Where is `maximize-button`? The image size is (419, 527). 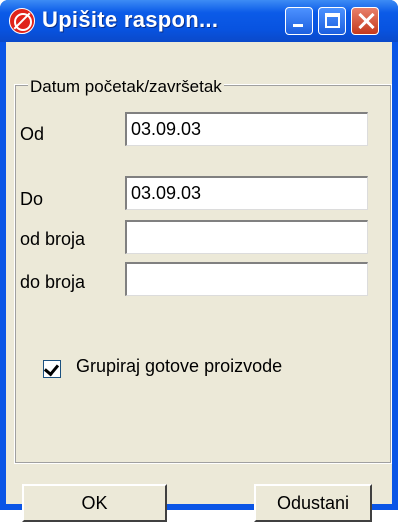
maximize-button is located at coordinates (332, 21).